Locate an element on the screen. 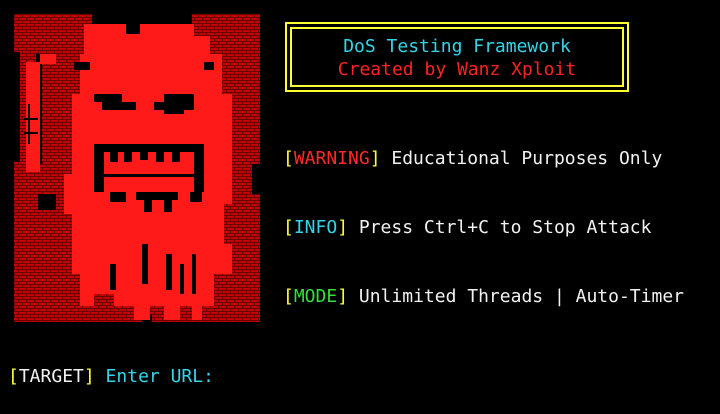 This screenshot has width=720, height=414. warning-tag: WARNING is located at coordinates (331, 158).